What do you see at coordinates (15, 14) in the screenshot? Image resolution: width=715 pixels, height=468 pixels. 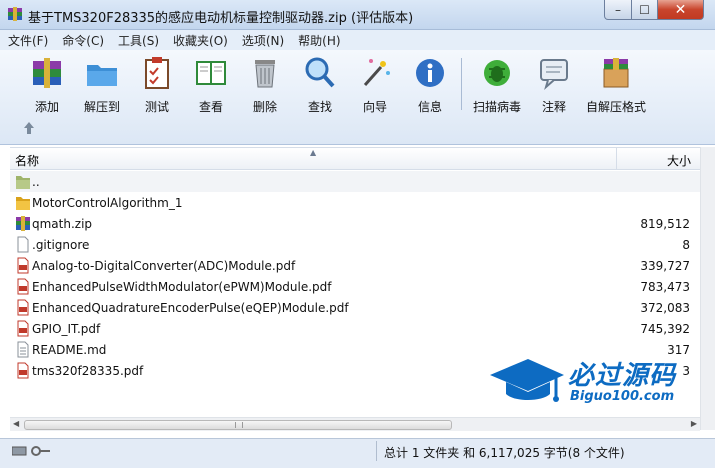 I see `winrar-icon` at bounding box center [15, 14].